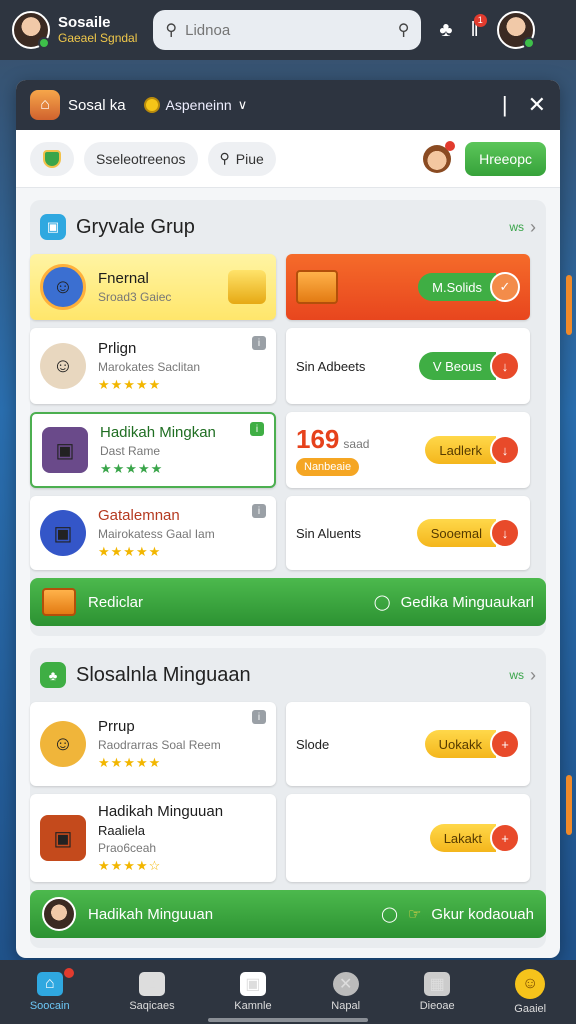  I want to click on item-name: Hadikah Minguuan, so click(161, 811).